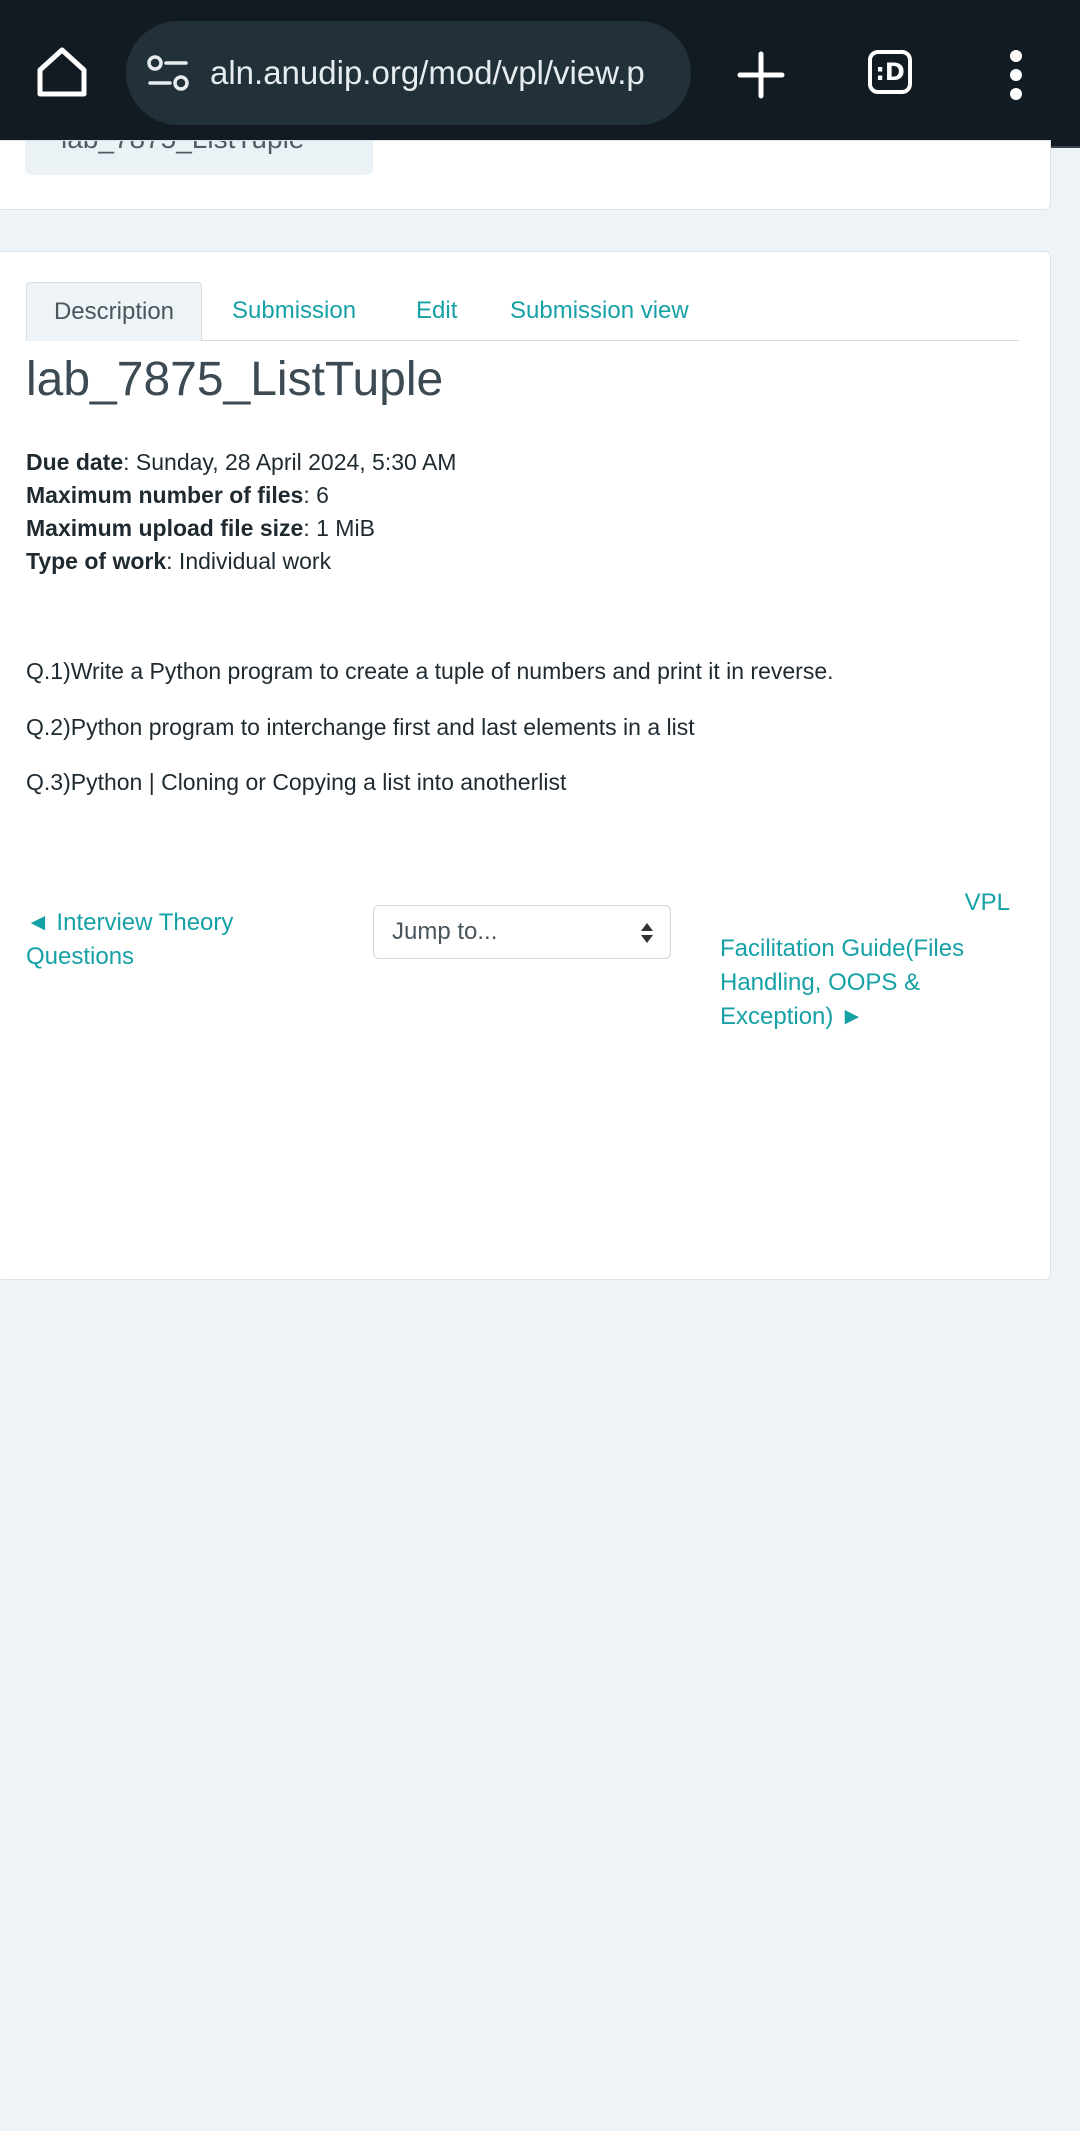  I want to click on max-upload-row: Maximum upload file size: 1 MiB, so click(241, 528).